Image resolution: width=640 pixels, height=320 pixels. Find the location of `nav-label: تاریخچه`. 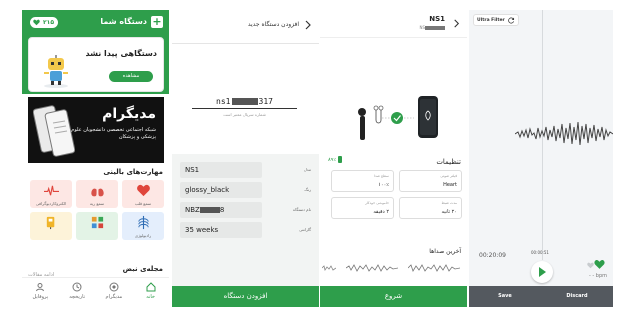

nav-label: تاریخچه is located at coordinates (77, 297).